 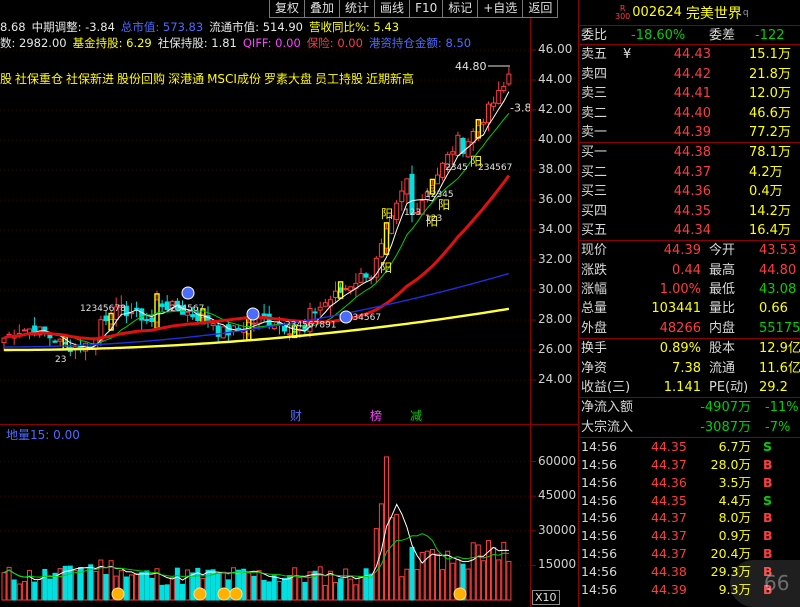 I want to click on high-price-label: 44.80, so click(x=471, y=66).